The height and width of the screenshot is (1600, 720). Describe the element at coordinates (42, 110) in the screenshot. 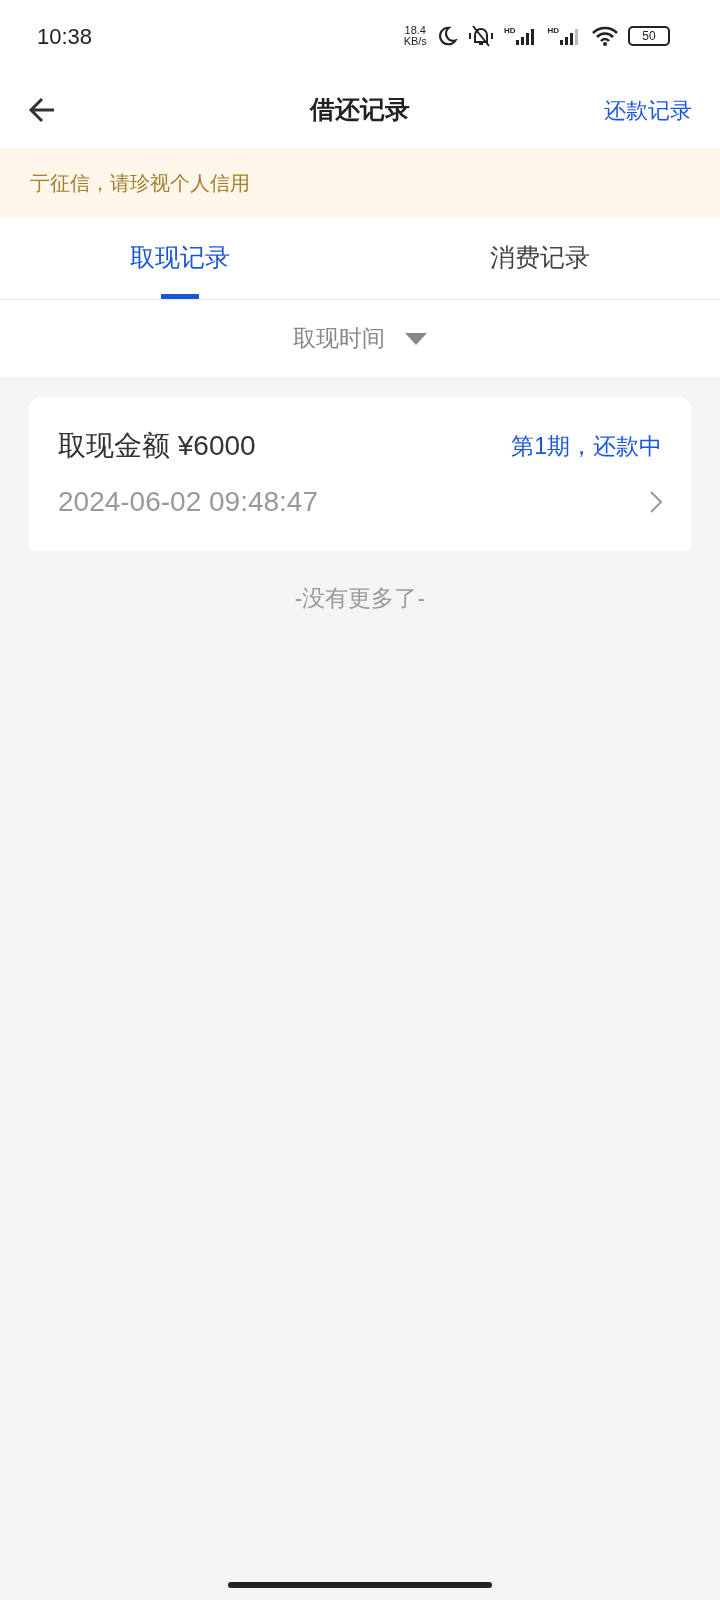

I see `back-arrow-icon` at that location.